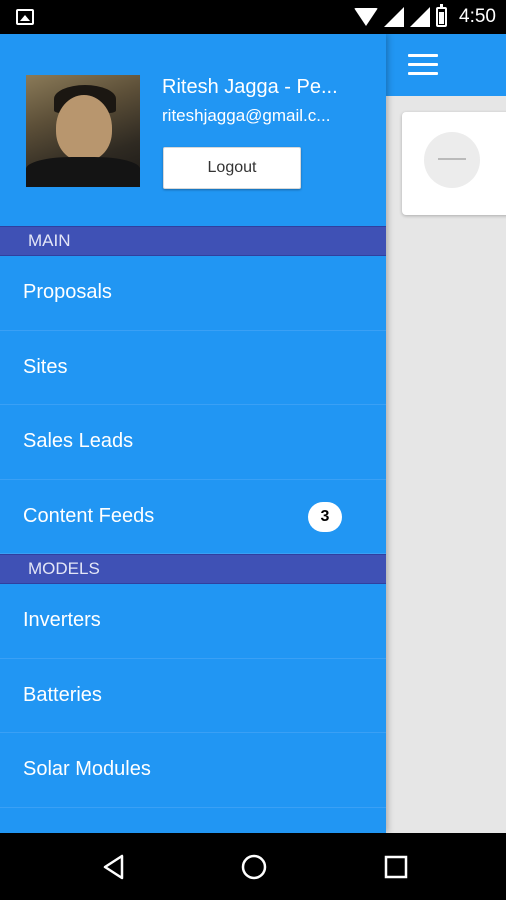  I want to click on menu-item-label: Batteries, so click(62, 694).